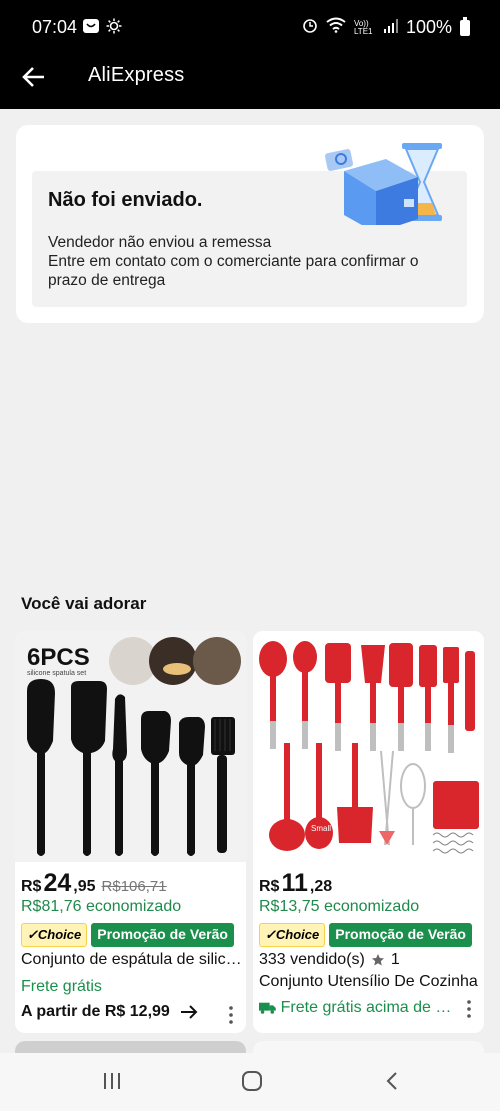 The image size is (500, 1111). Describe the element at coordinates (56, 673) in the screenshot. I see `image-subtitle: silicone spatula set` at that location.